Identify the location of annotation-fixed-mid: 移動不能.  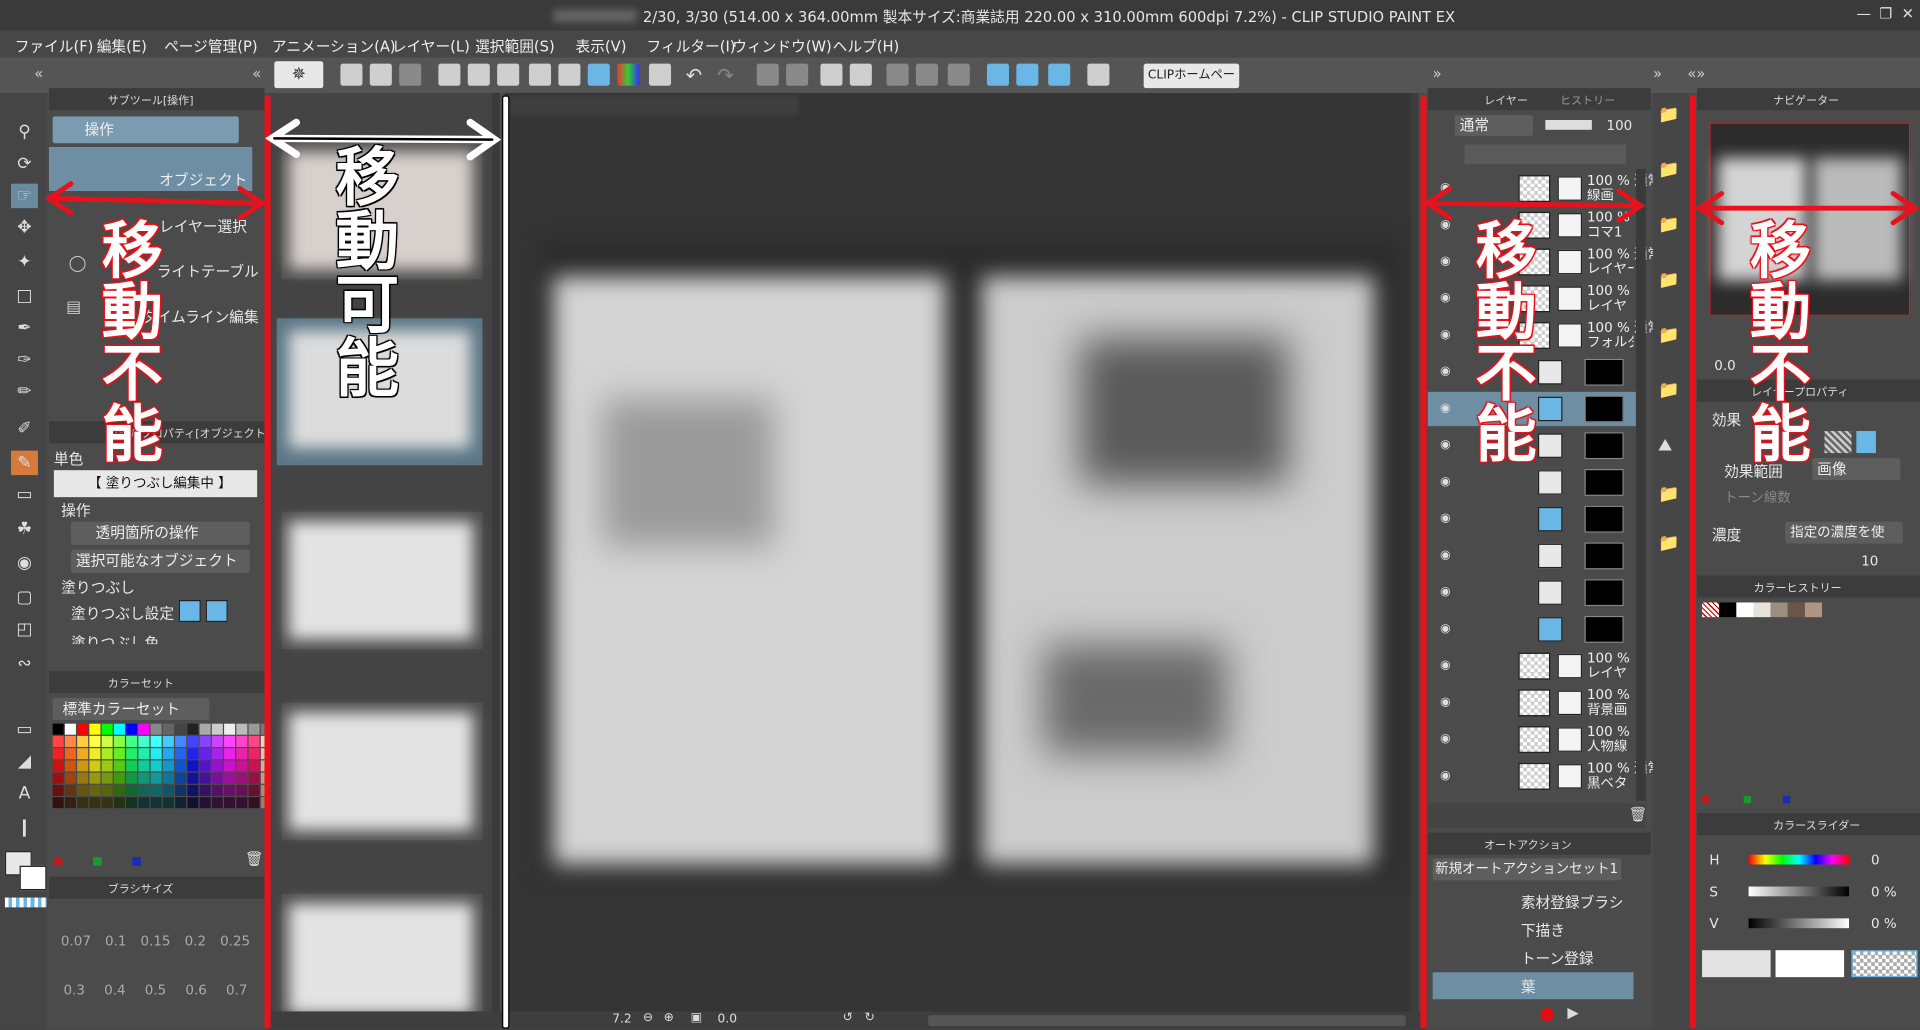
(1505, 342).